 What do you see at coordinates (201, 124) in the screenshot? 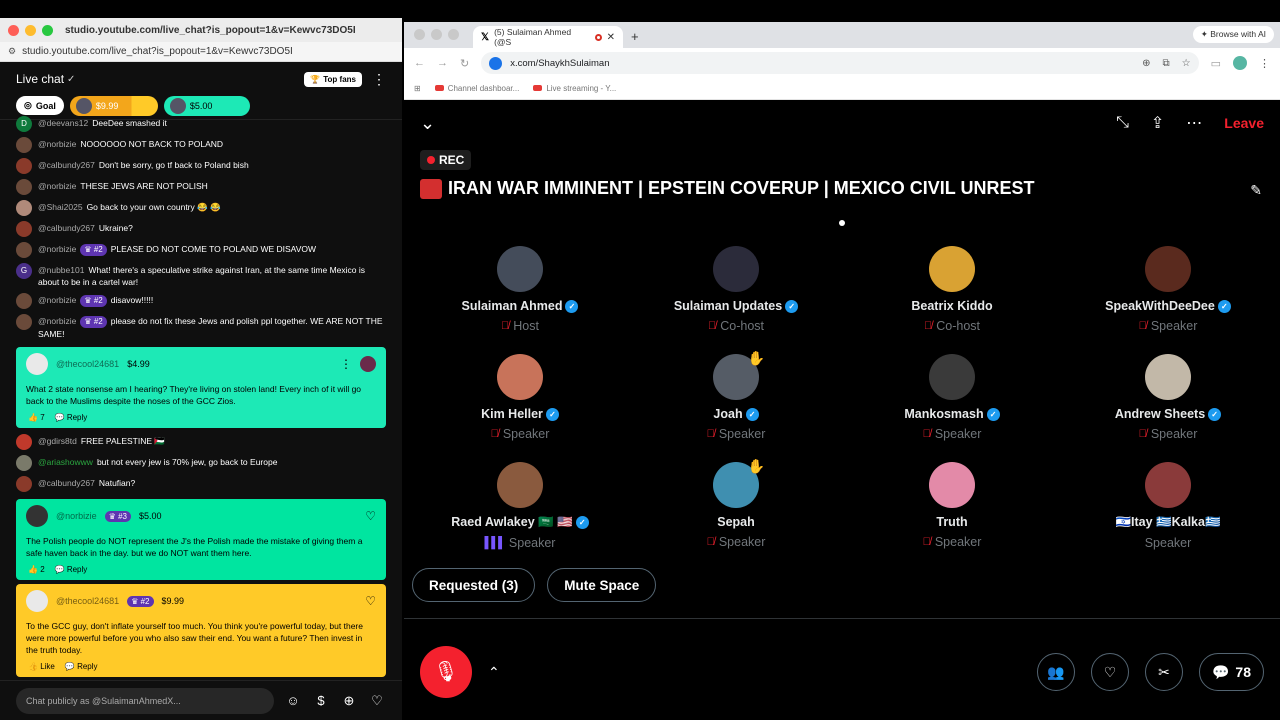
I see `chat-message: D @deevans12 DeeDee smashed it` at bounding box center [201, 124].